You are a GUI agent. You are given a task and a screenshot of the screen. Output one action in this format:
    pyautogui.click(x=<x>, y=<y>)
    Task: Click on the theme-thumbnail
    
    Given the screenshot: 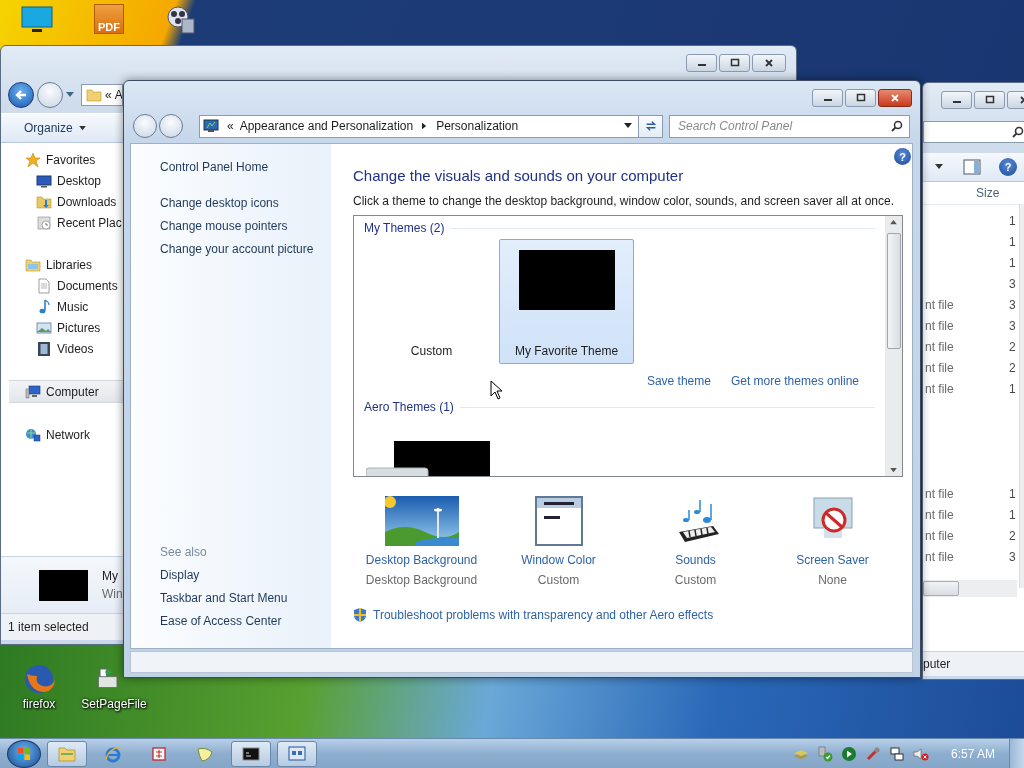 What is the action you would take?
    pyautogui.click(x=63, y=585)
    